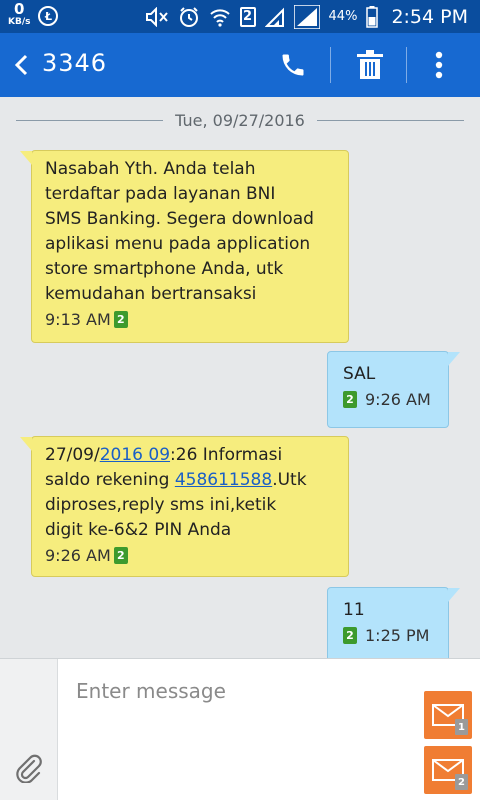 The image size is (480, 800). Describe the element at coordinates (72, 455) in the screenshot. I see `message-text-part: 27/09/` at that location.